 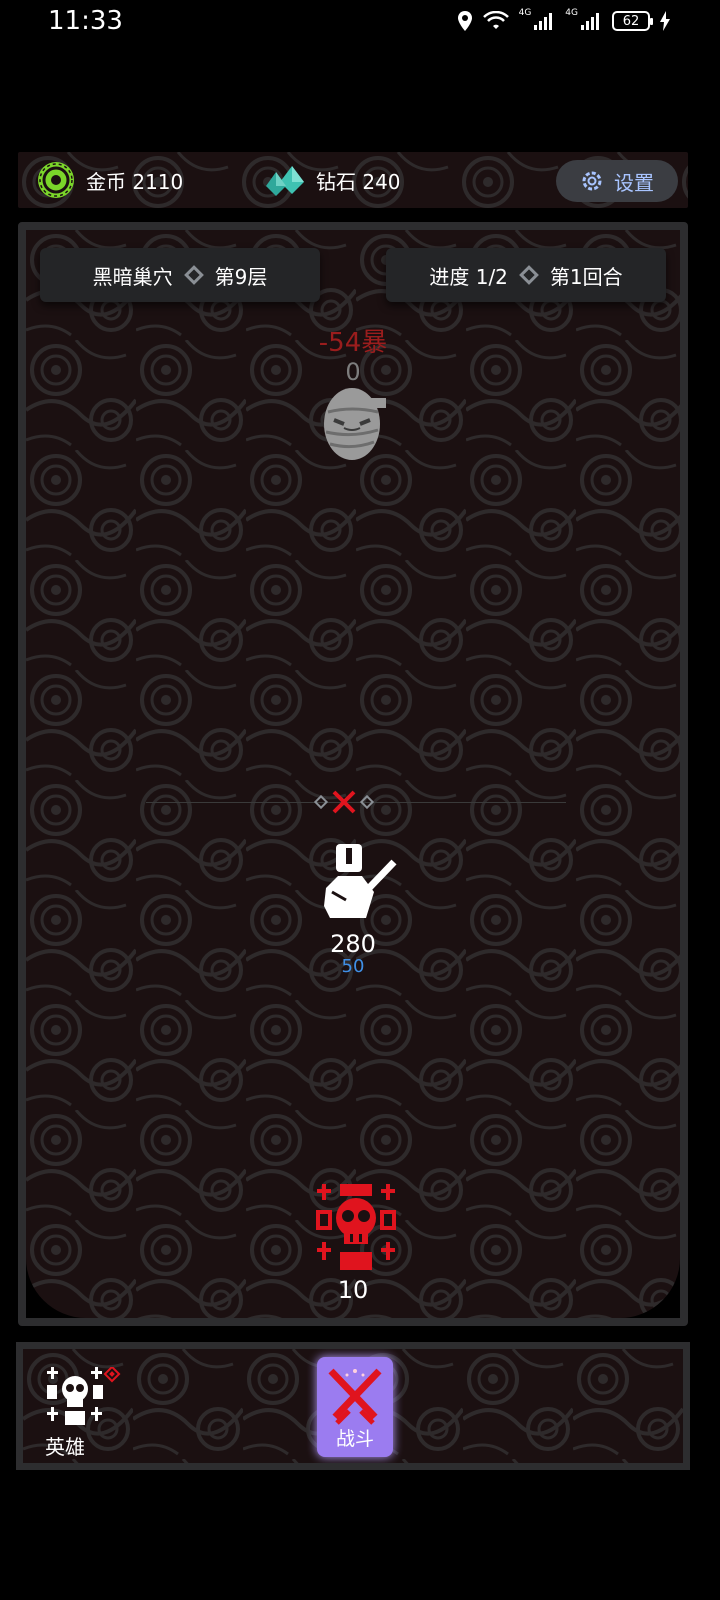 I want to click on gold-coin-icon, so click(x=56, y=180).